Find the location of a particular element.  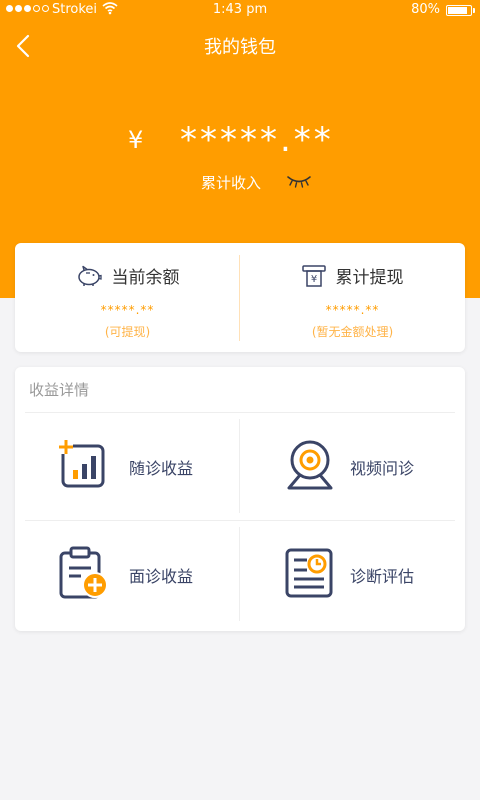

current-balance-label: 当前余额 is located at coordinates (145, 278).